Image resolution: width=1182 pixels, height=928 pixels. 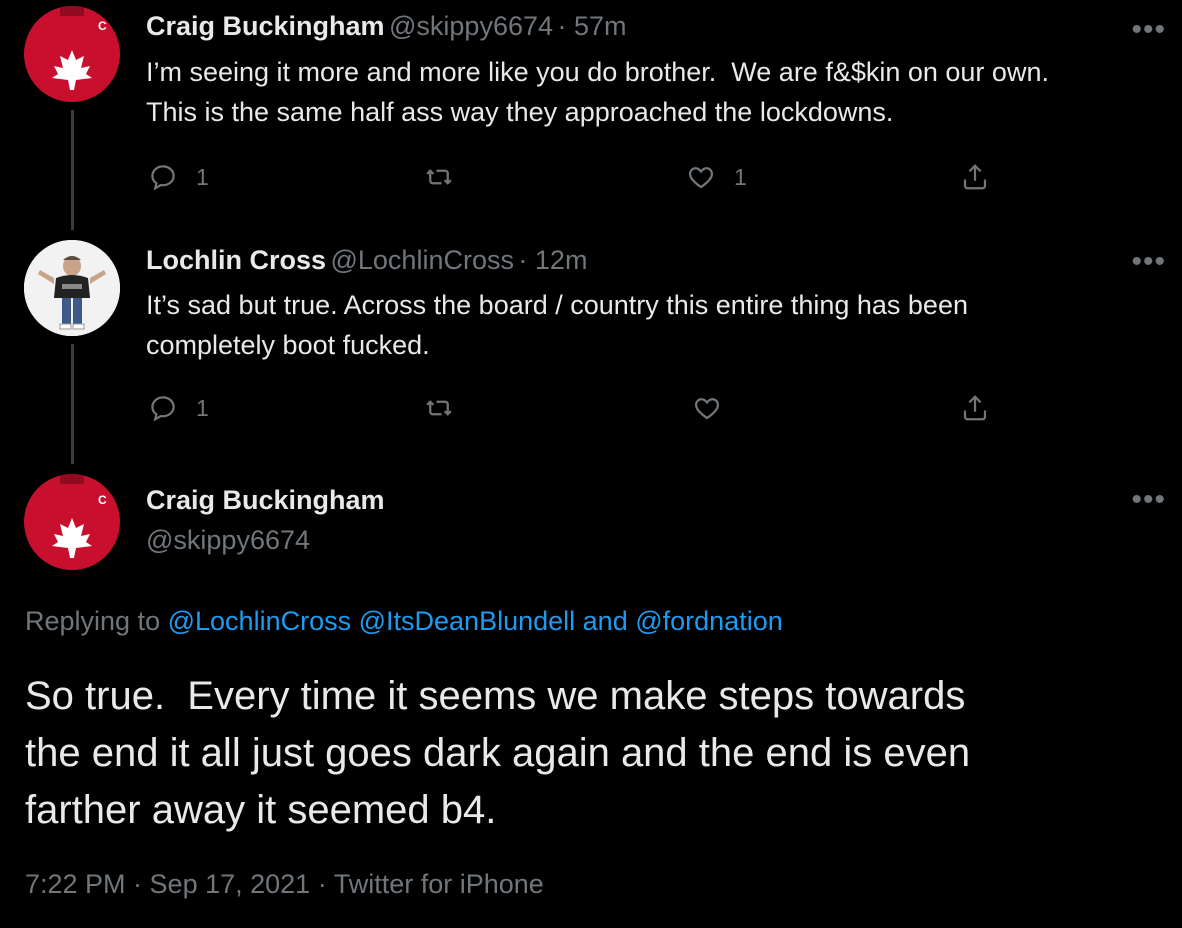 I want to click on mention-link: @LochlinCross, so click(x=259, y=621).